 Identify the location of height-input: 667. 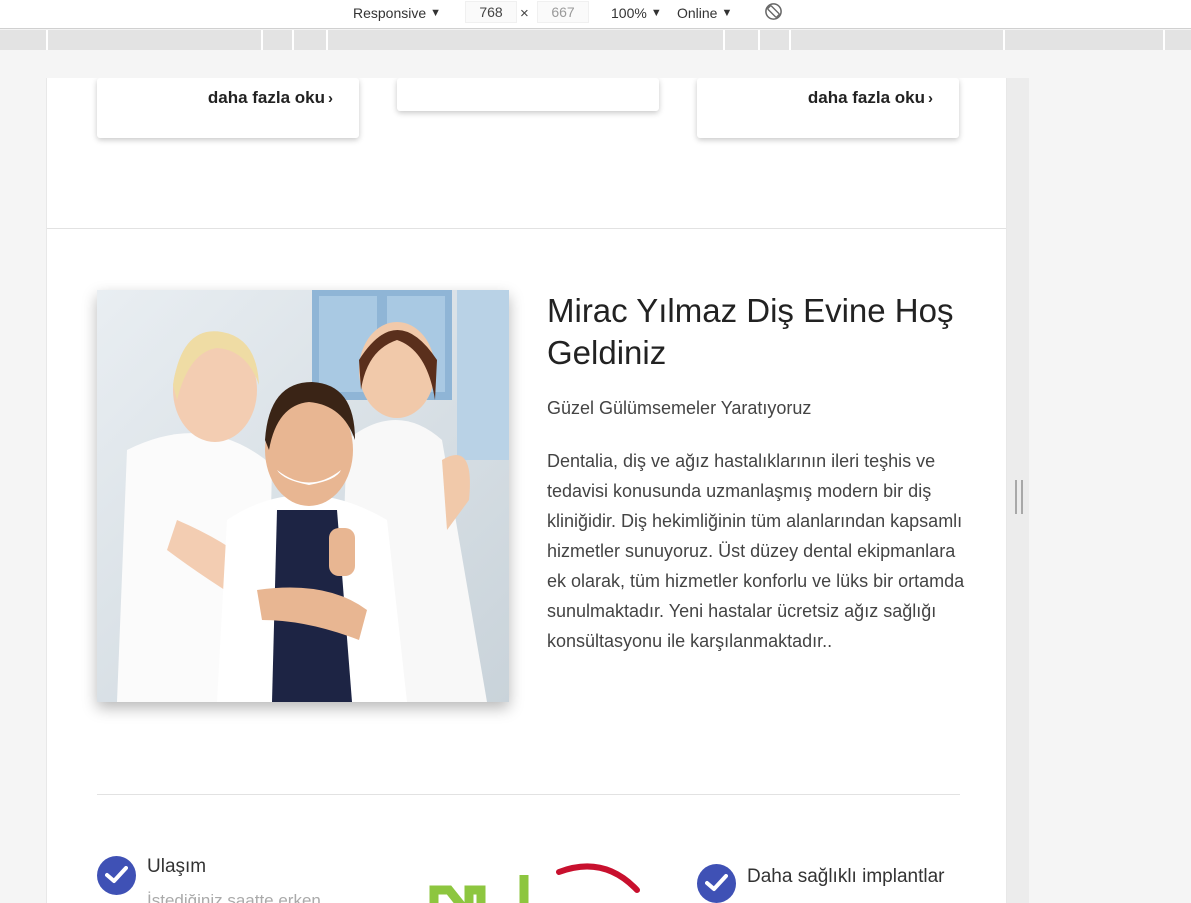
(563, 12).